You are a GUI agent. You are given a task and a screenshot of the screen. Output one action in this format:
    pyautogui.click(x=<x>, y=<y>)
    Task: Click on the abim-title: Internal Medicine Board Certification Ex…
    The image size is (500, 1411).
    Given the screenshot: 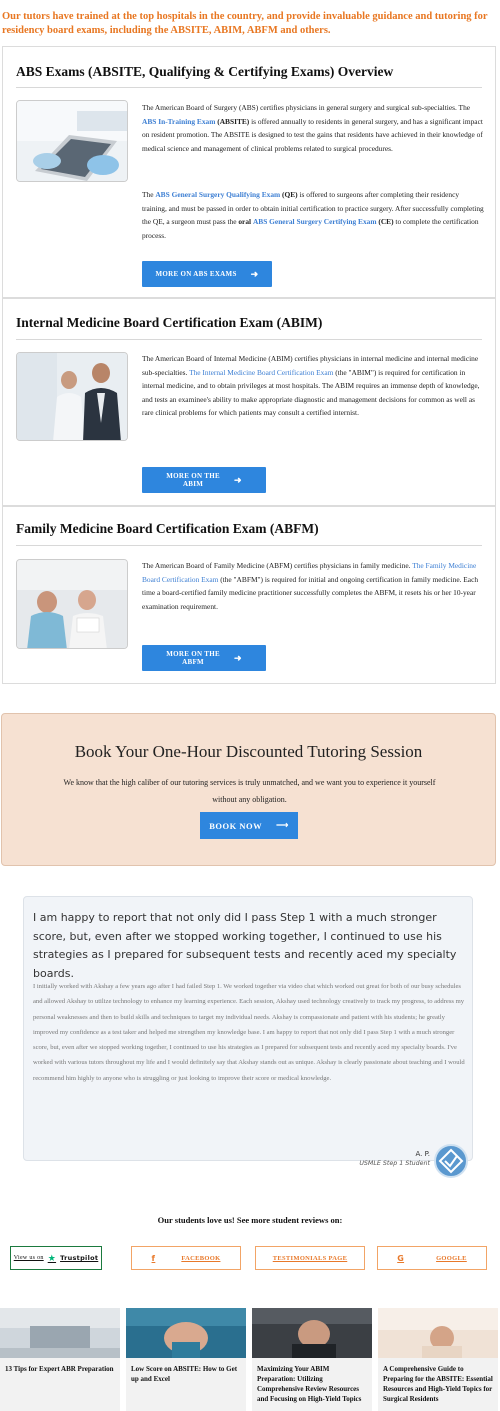 What is the action you would take?
    pyautogui.click(x=169, y=322)
    